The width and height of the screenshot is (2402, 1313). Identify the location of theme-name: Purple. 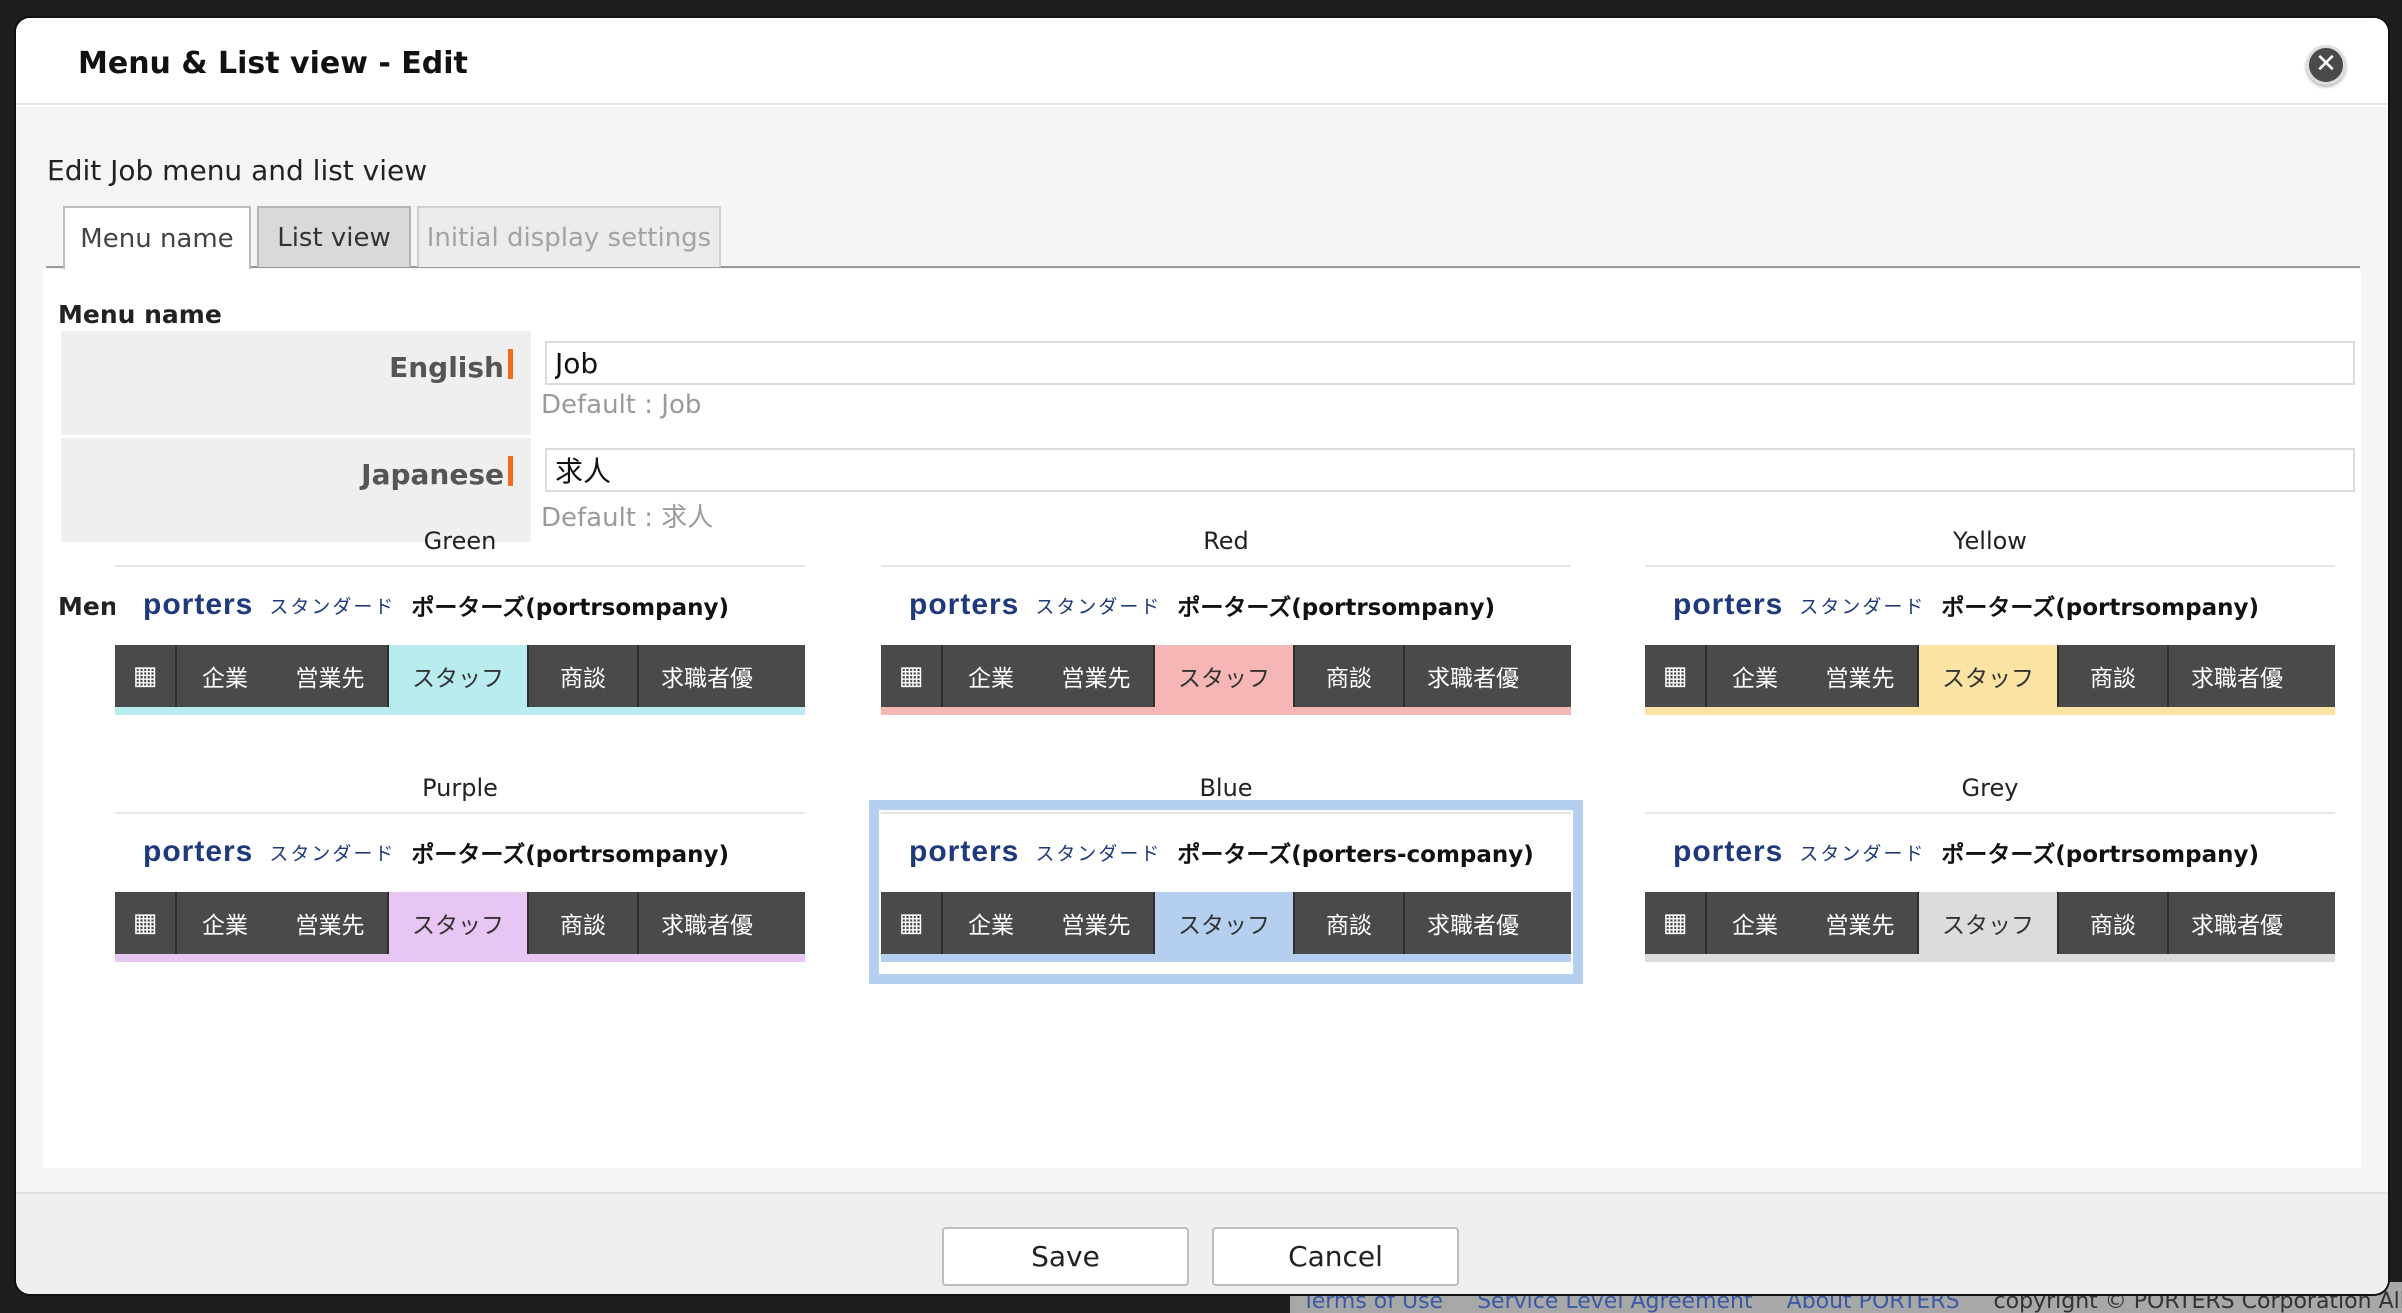
(460, 788).